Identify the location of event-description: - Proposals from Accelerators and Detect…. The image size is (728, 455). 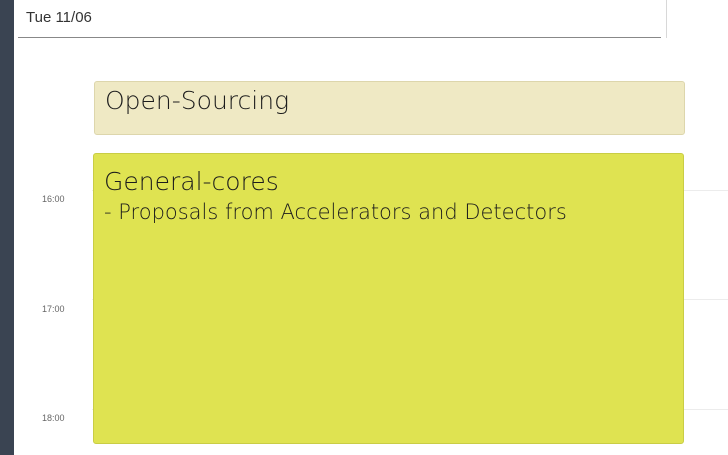
(335, 212).